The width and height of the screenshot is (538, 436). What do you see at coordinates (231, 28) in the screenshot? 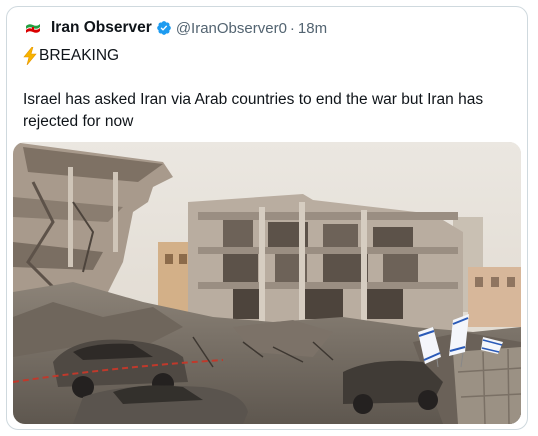
I see `handle: @IranObserver0` at bounding box center [231, 28].